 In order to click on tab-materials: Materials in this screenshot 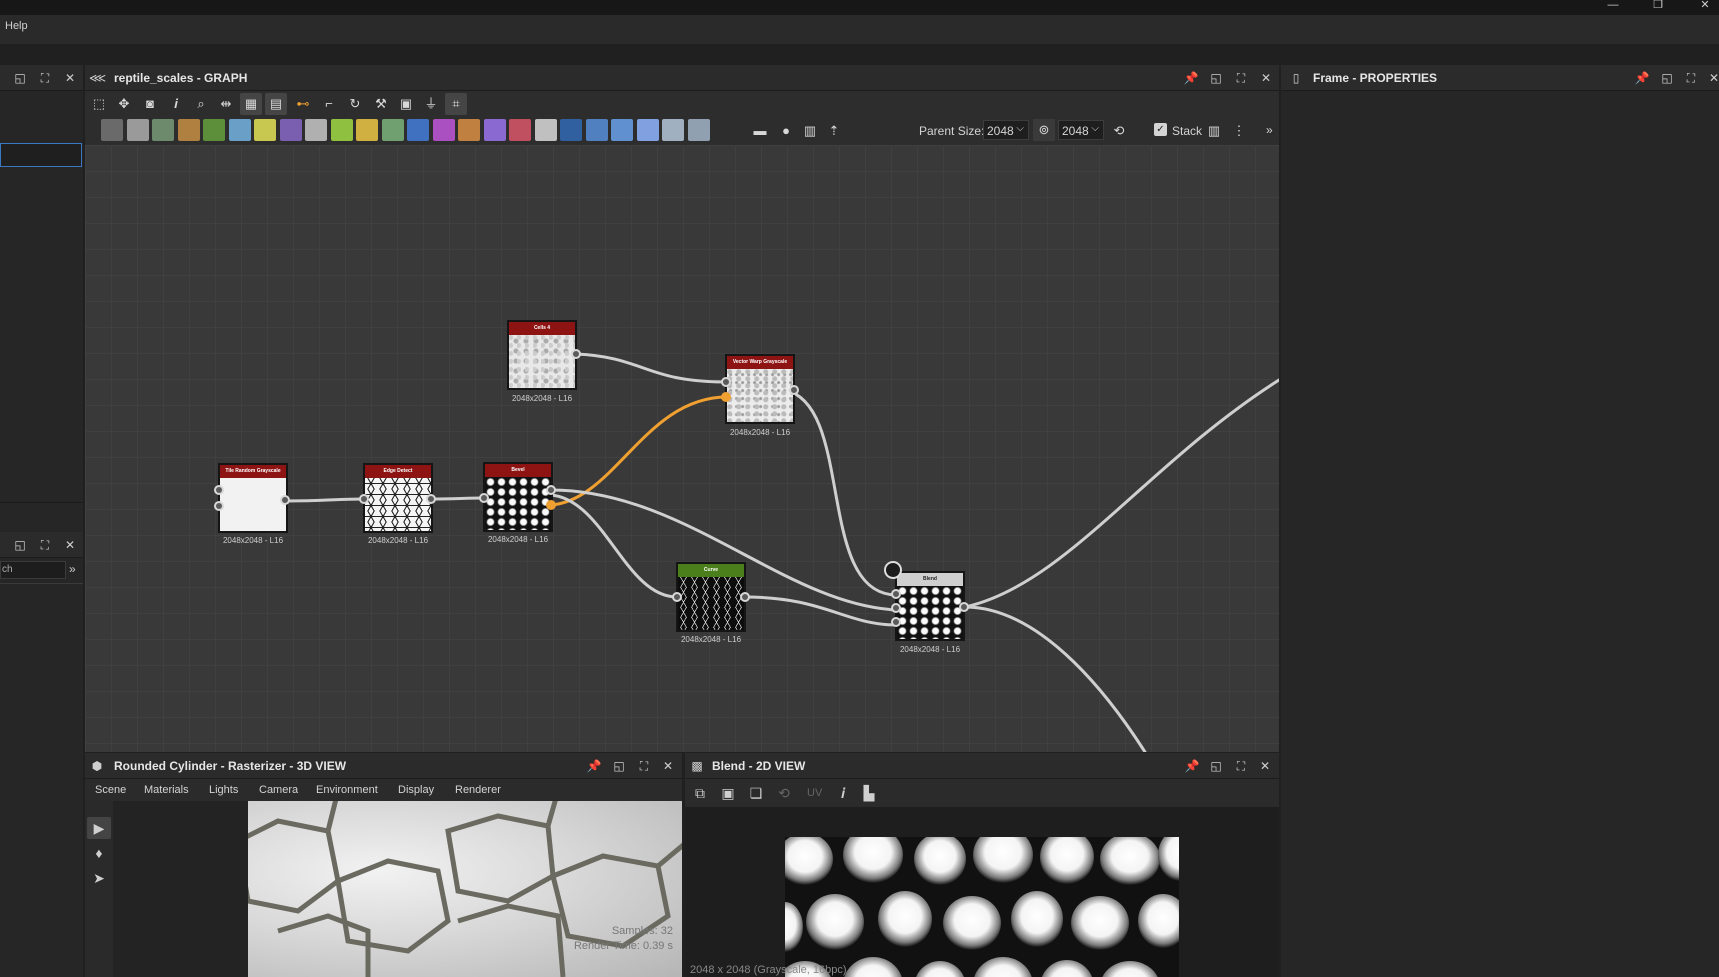, I will do `click(166, 790)`.